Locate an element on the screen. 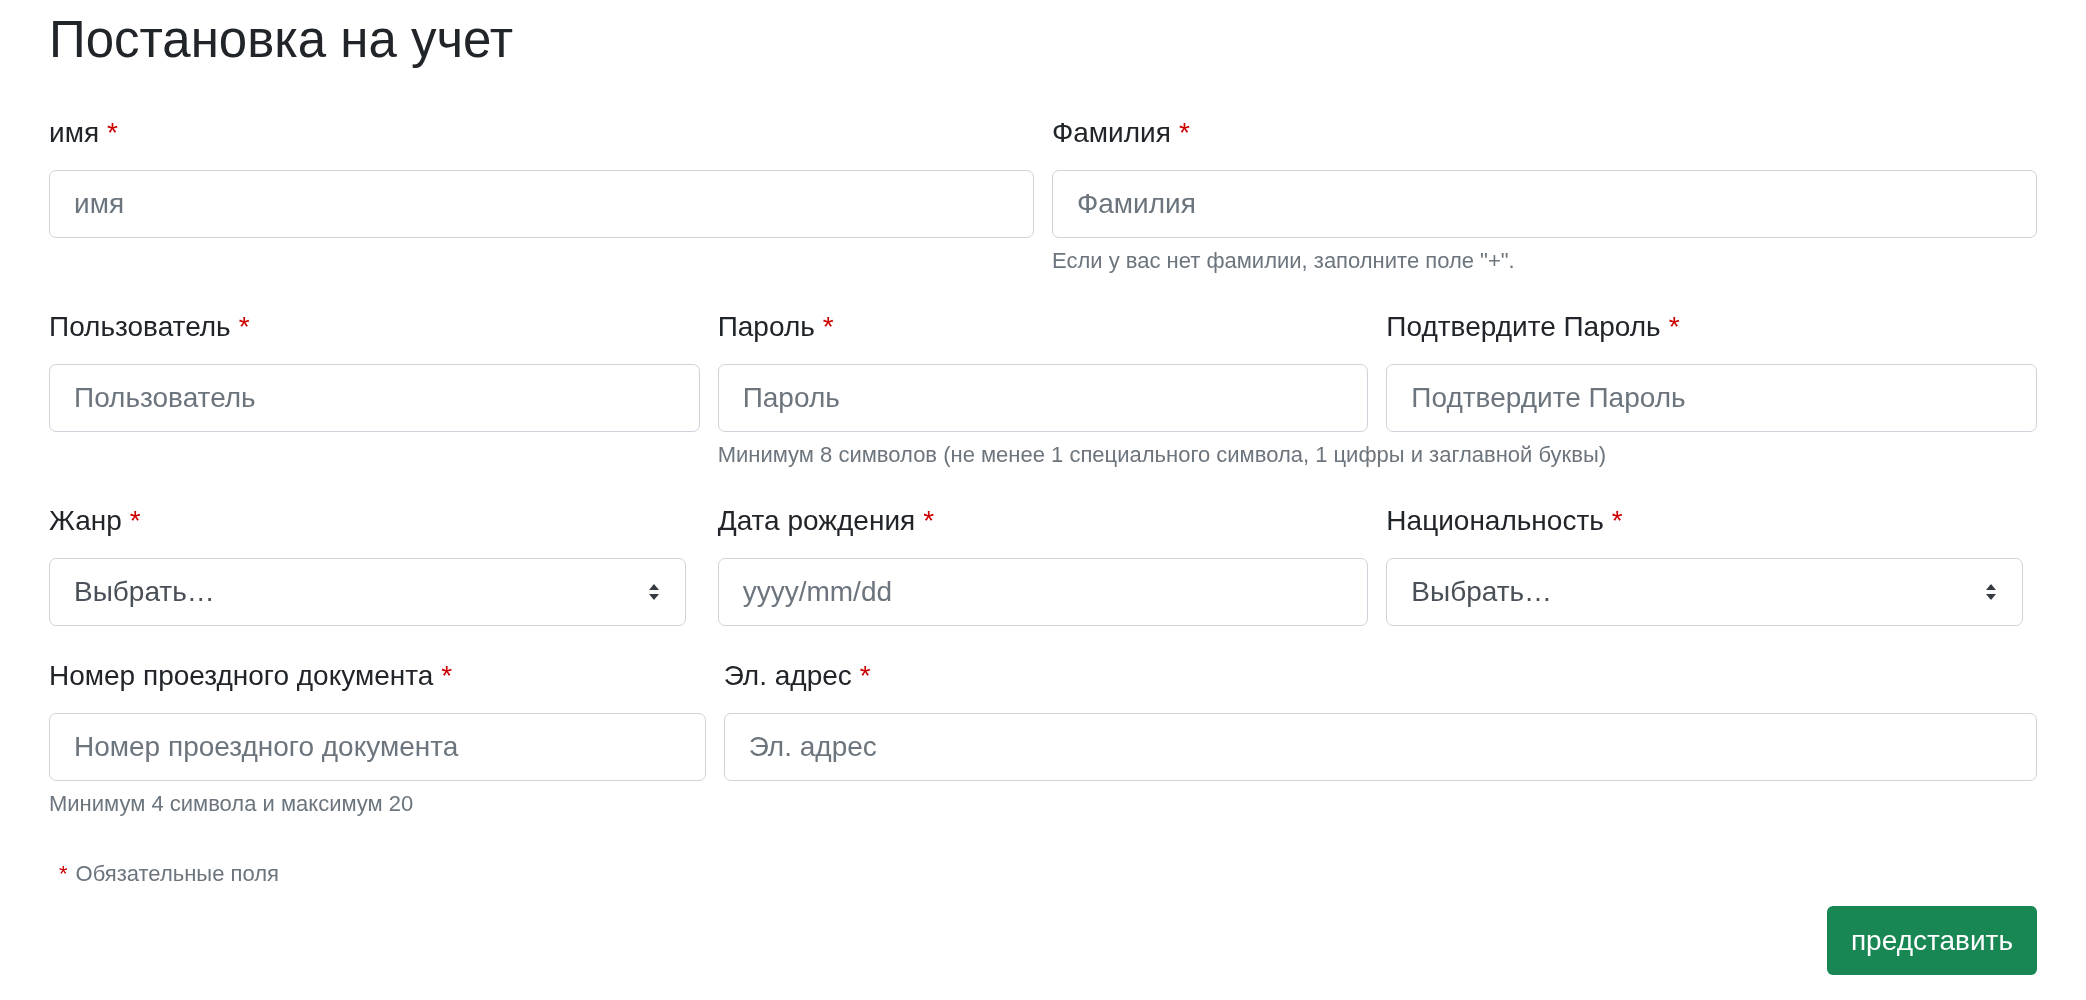 The height and width of the screenshot is (1000, 2086). submit-button: представить is located at coordinates (1931, 940).